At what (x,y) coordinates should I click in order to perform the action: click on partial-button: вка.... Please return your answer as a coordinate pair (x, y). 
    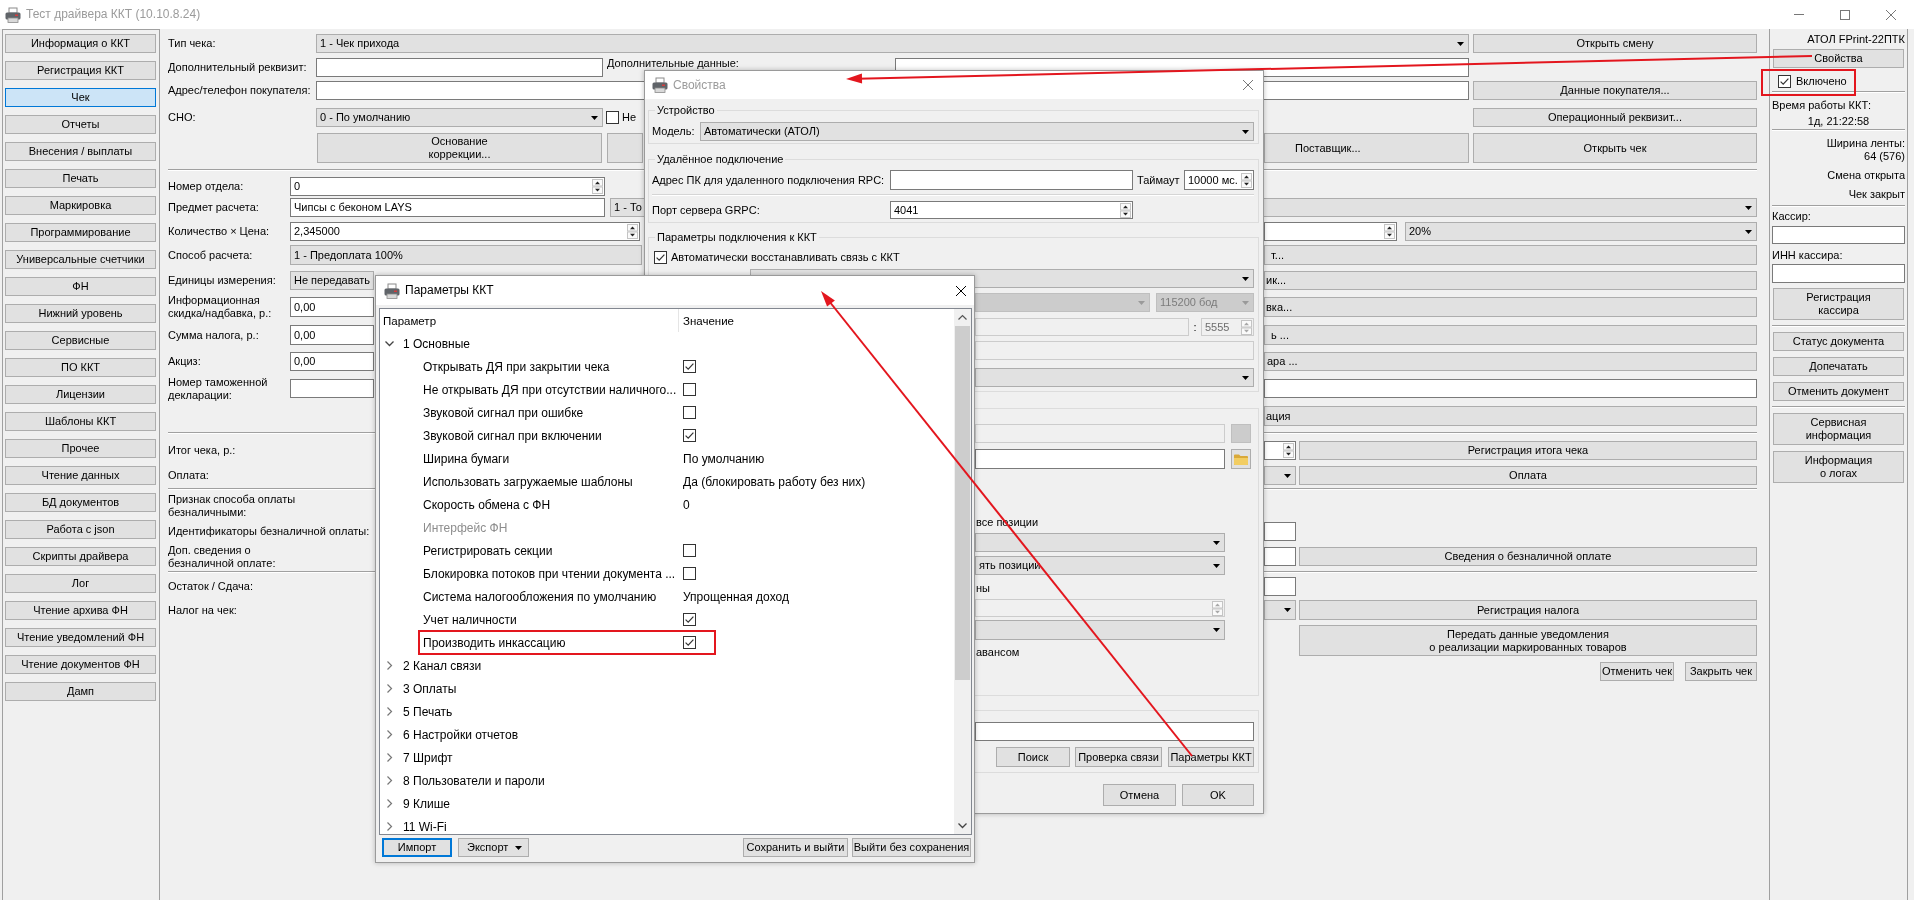
    Looking at the image, I should click on (1510, 307).